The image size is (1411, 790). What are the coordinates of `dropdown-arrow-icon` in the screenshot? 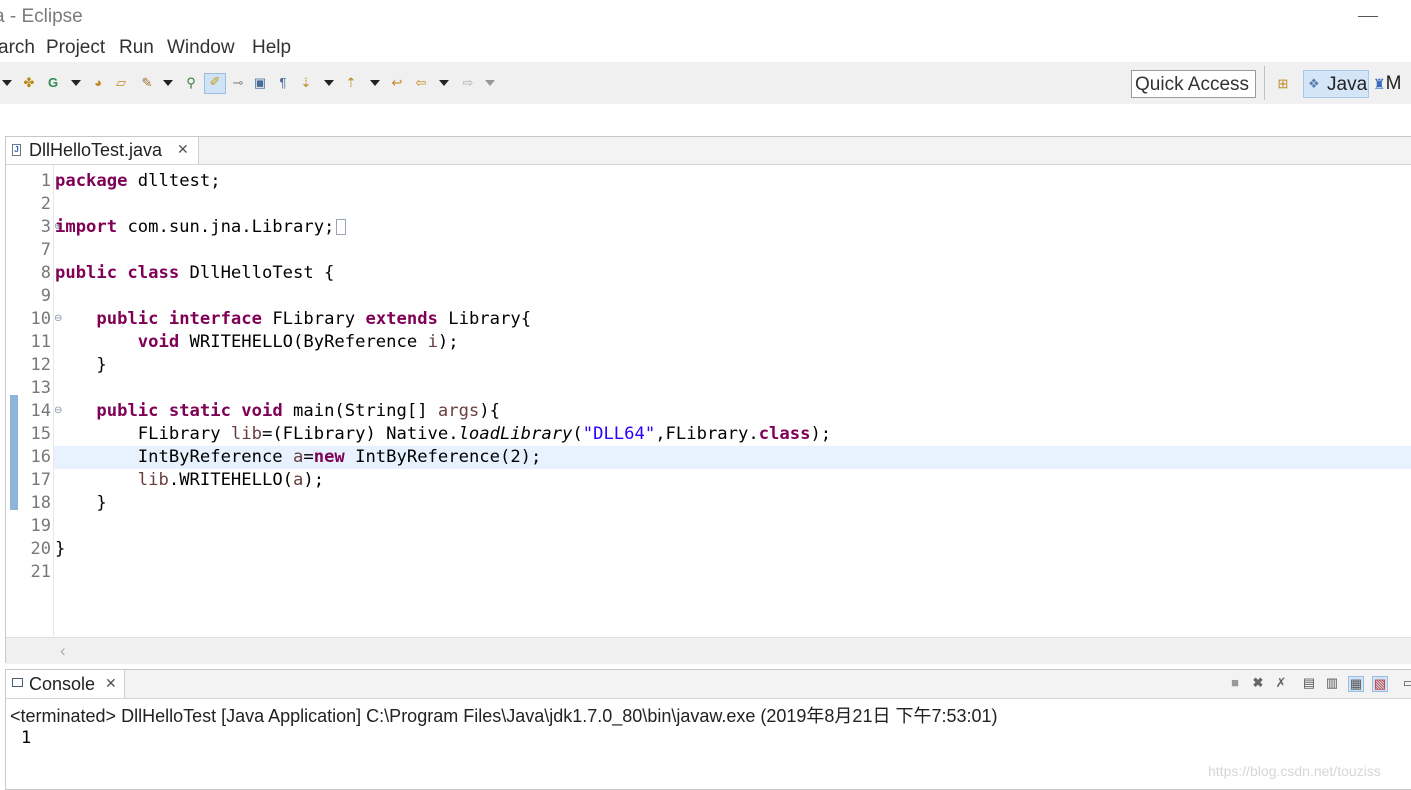 It's located at (7, 83).